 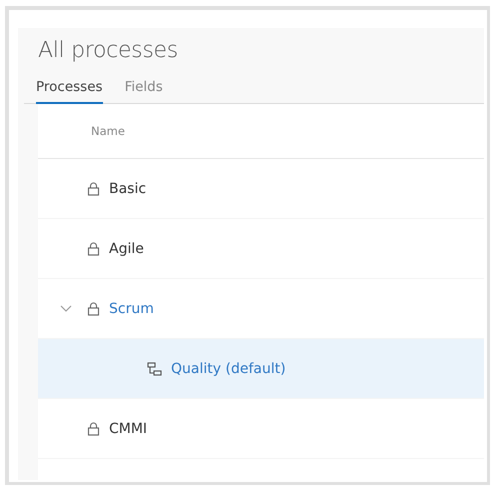 What do you see at coordinates (66, 308) in the screenshot?
I see `chevron-icon` at bounding box center [66, 308].